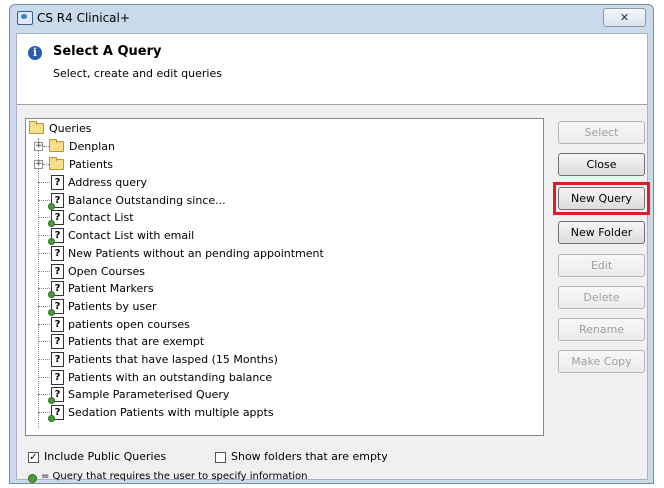 The image size is (664, 488). I want to click on title-bar: CS R4 Clinical+ ✕, so click(331, 18).